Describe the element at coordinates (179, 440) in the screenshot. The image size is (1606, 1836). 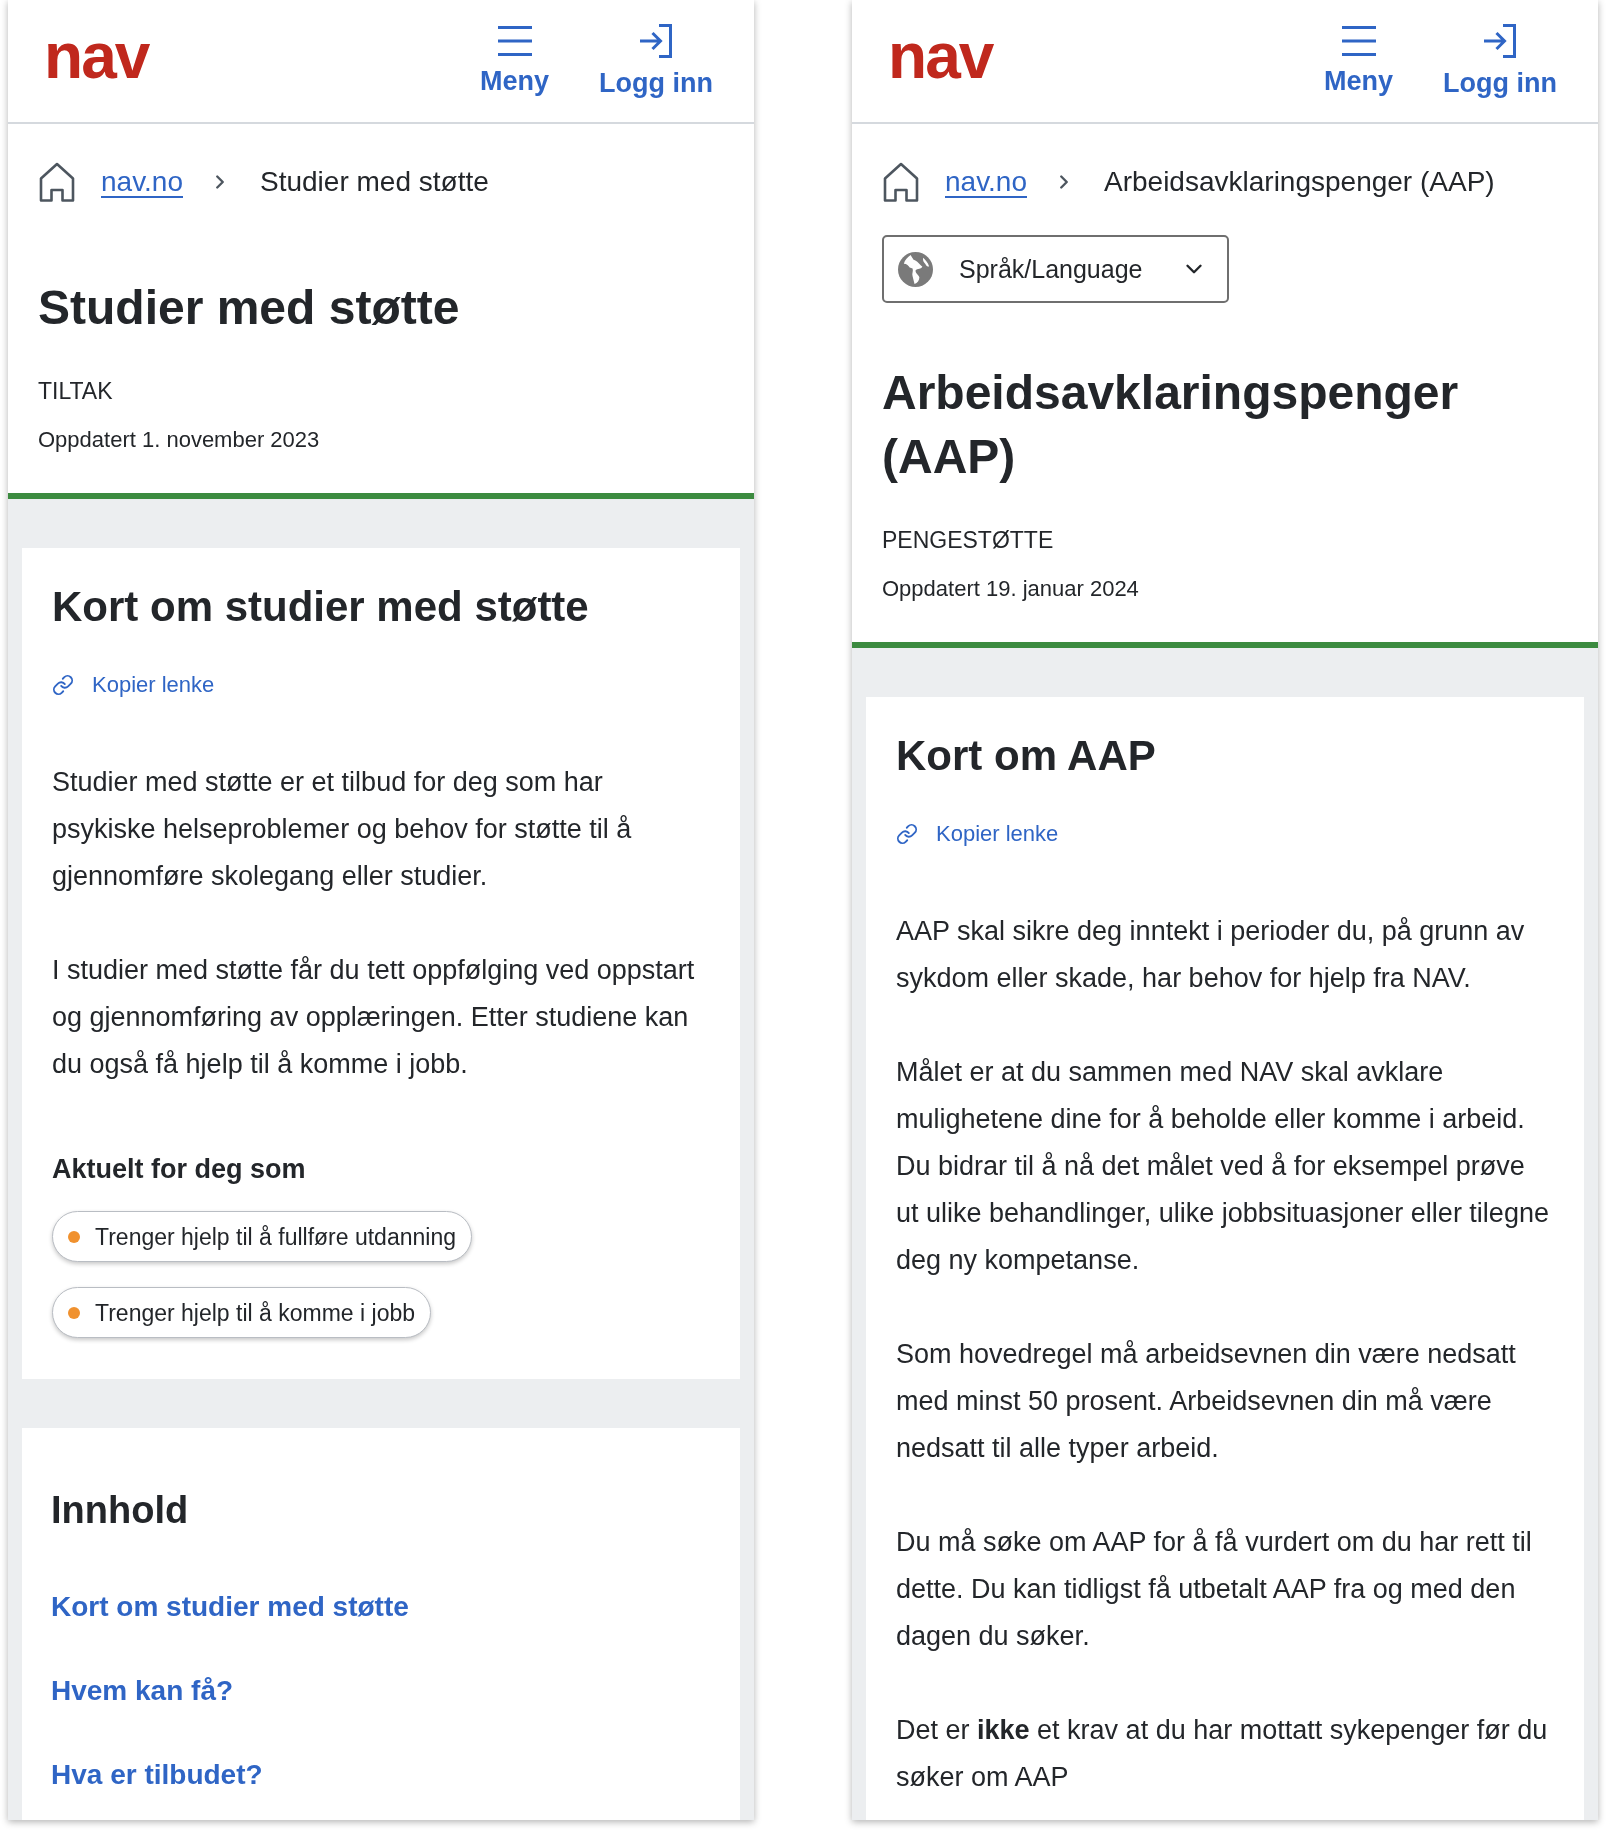
I see `updated-date: Oppdatert 1. november 2023` at that location.